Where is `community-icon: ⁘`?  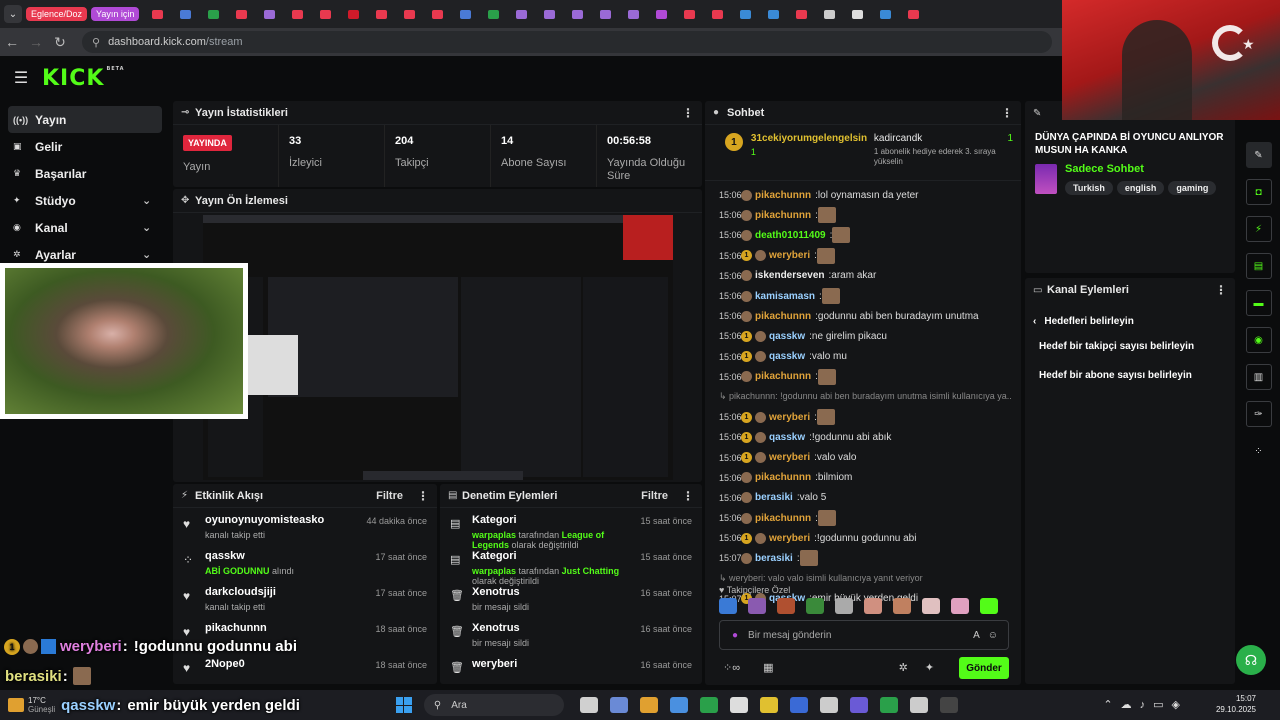
community-icon: ⁘ is located at coordinates (1259, 451).